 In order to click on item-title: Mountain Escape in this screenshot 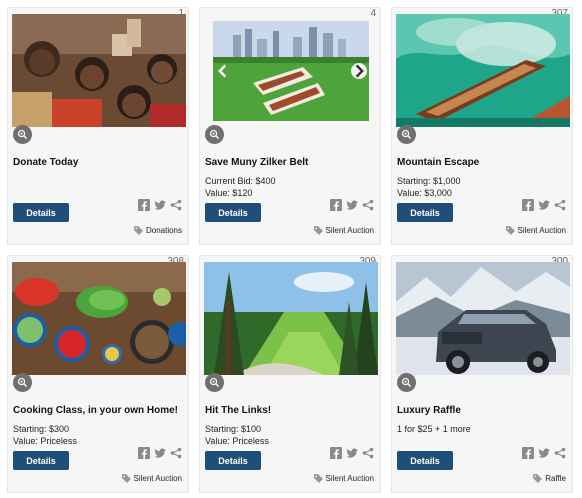, I will do `click(438, 162)`.